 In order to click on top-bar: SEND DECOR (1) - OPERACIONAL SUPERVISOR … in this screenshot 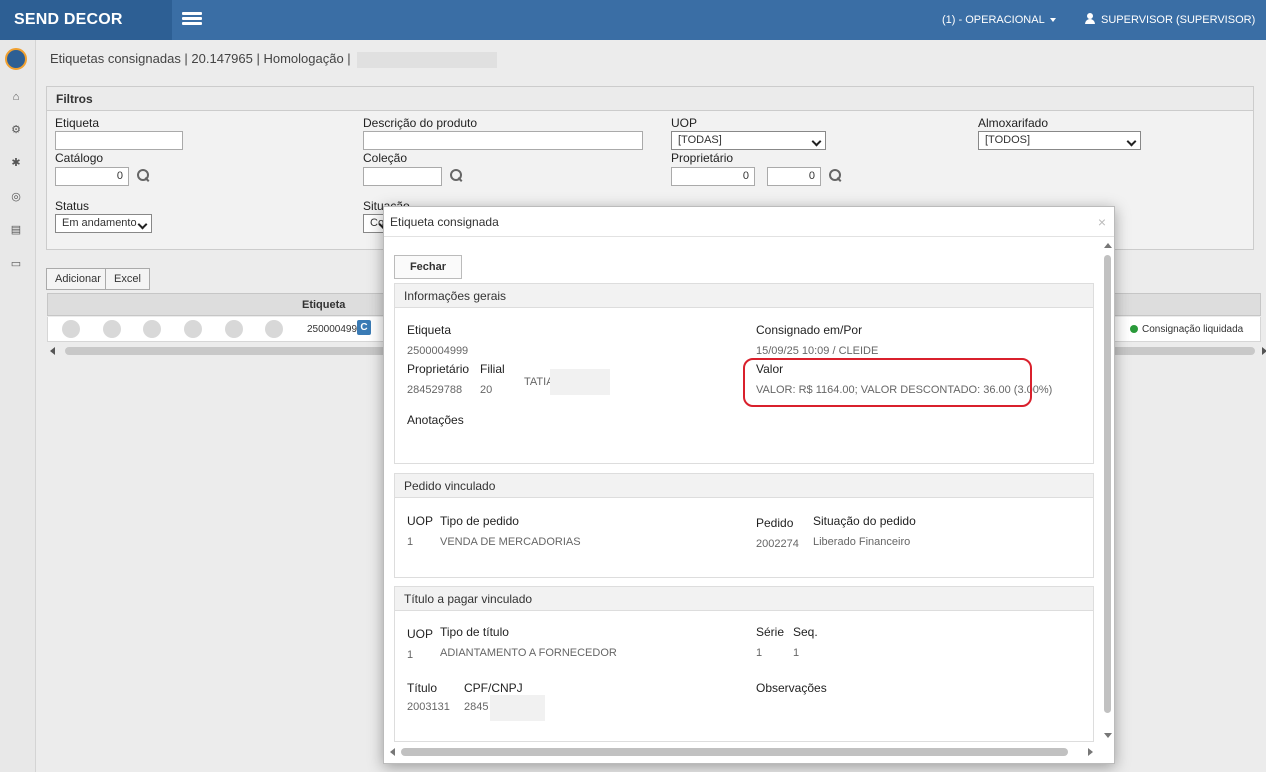, I will do `click(633, 31)`.